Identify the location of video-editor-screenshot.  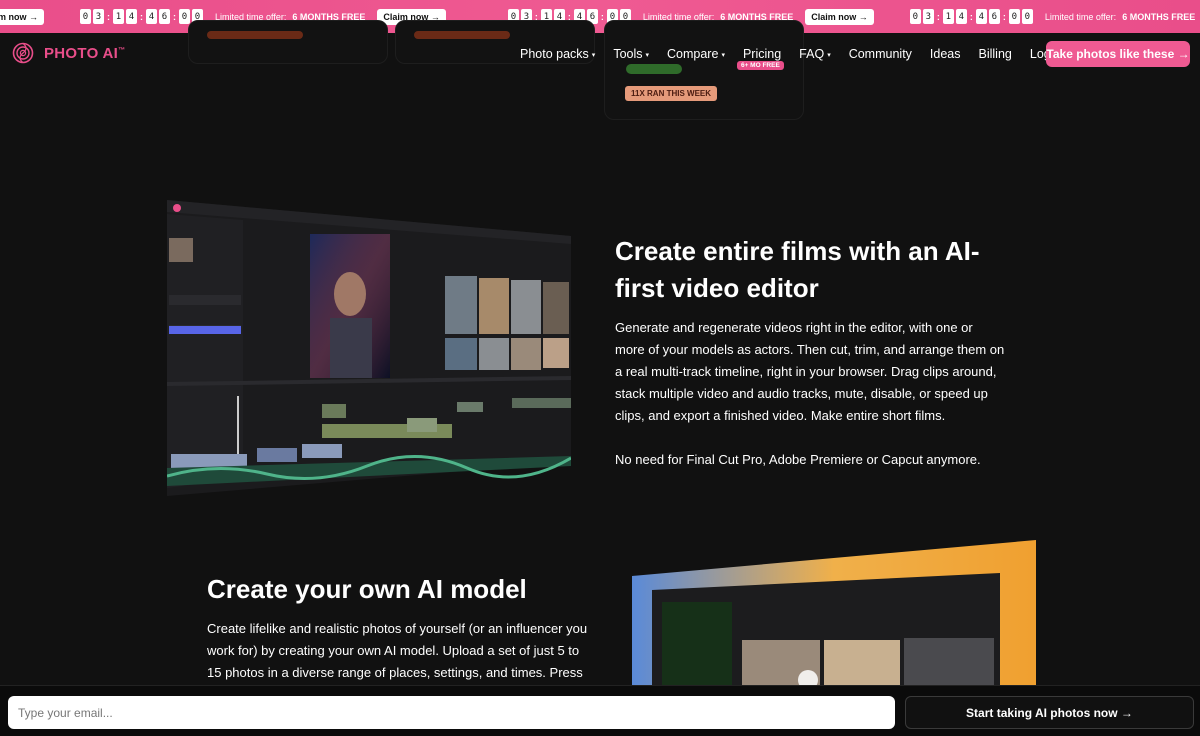
(369, 348).